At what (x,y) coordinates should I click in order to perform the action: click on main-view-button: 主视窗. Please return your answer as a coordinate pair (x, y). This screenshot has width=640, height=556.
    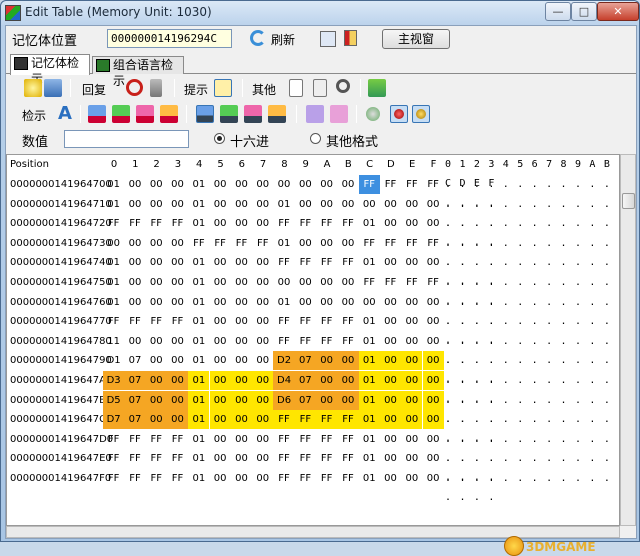
    Looking at the image, I should click on (416, 39).